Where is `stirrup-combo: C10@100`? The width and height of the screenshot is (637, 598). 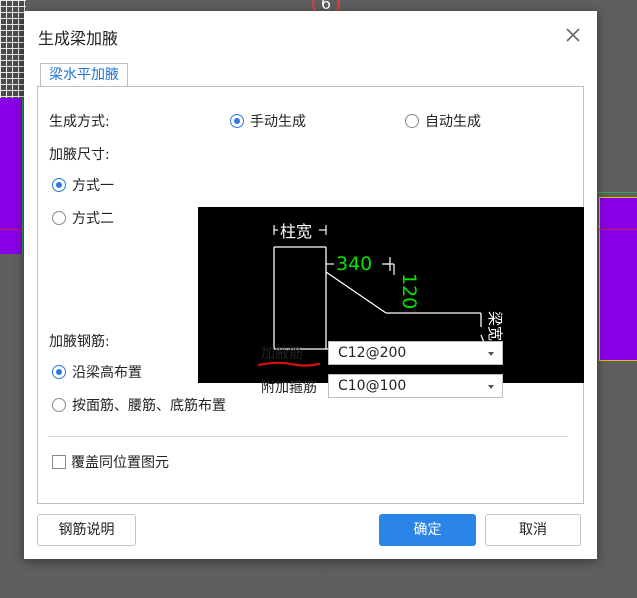
stirrup-combo: C10@100 is located at coordinates (415, 386).